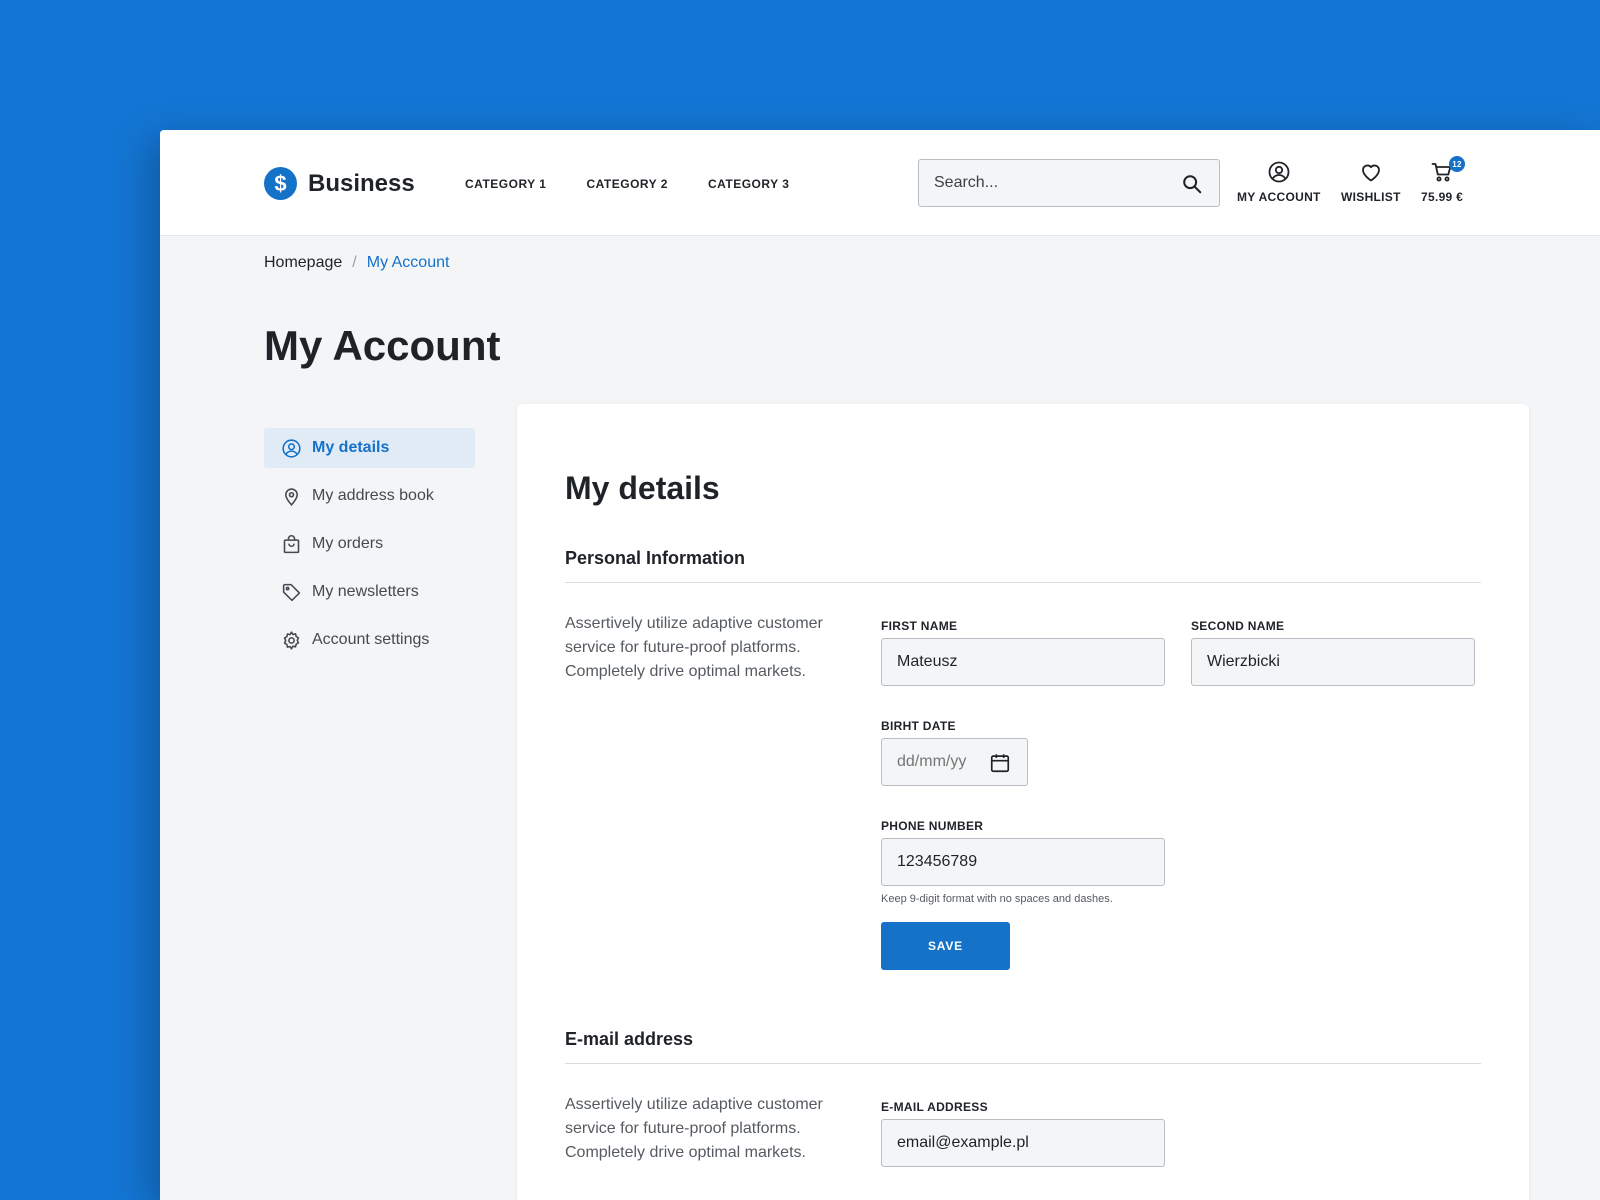 This screenshot has width=1600, height=1200. Describe the element at coordinates (1443, 180) in the screenshot. I see `cart-link: 12 75.99 €` at that location.